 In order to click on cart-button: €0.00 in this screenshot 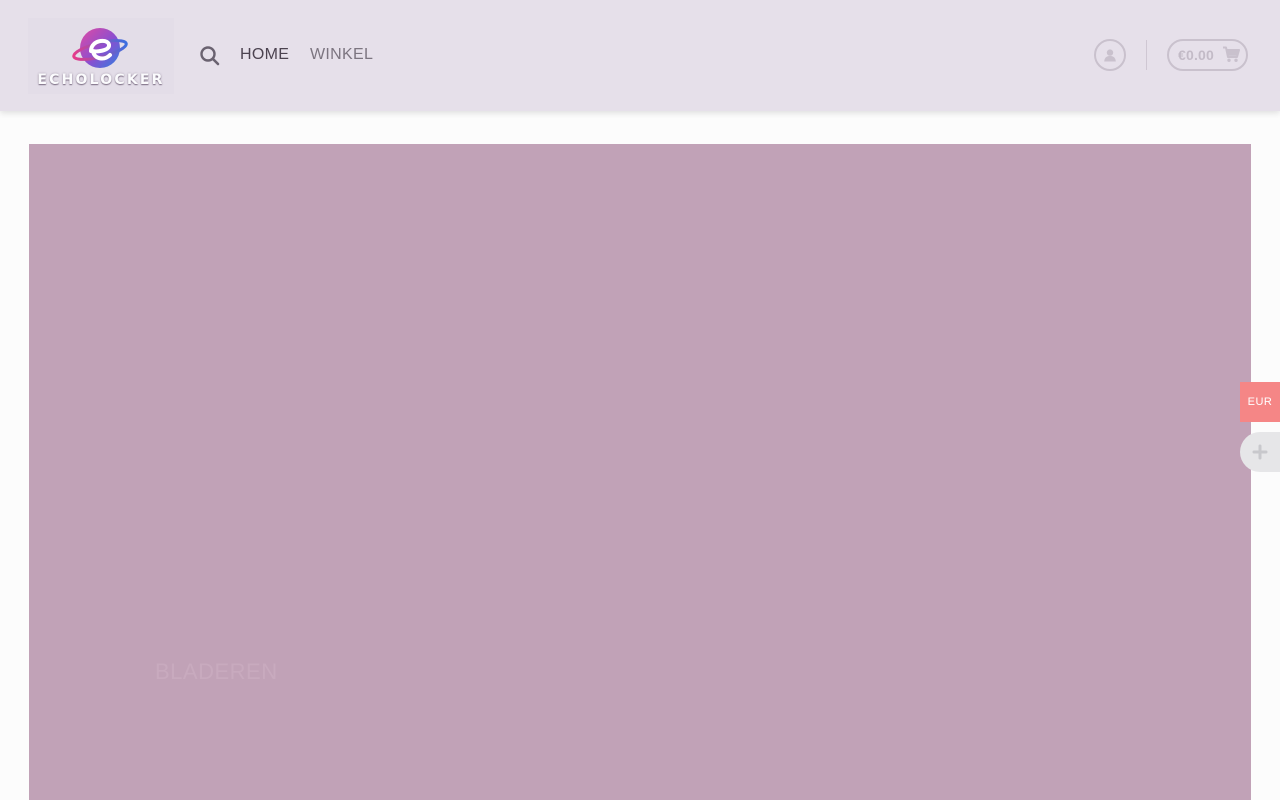, I will do `click(1207, 55)`.